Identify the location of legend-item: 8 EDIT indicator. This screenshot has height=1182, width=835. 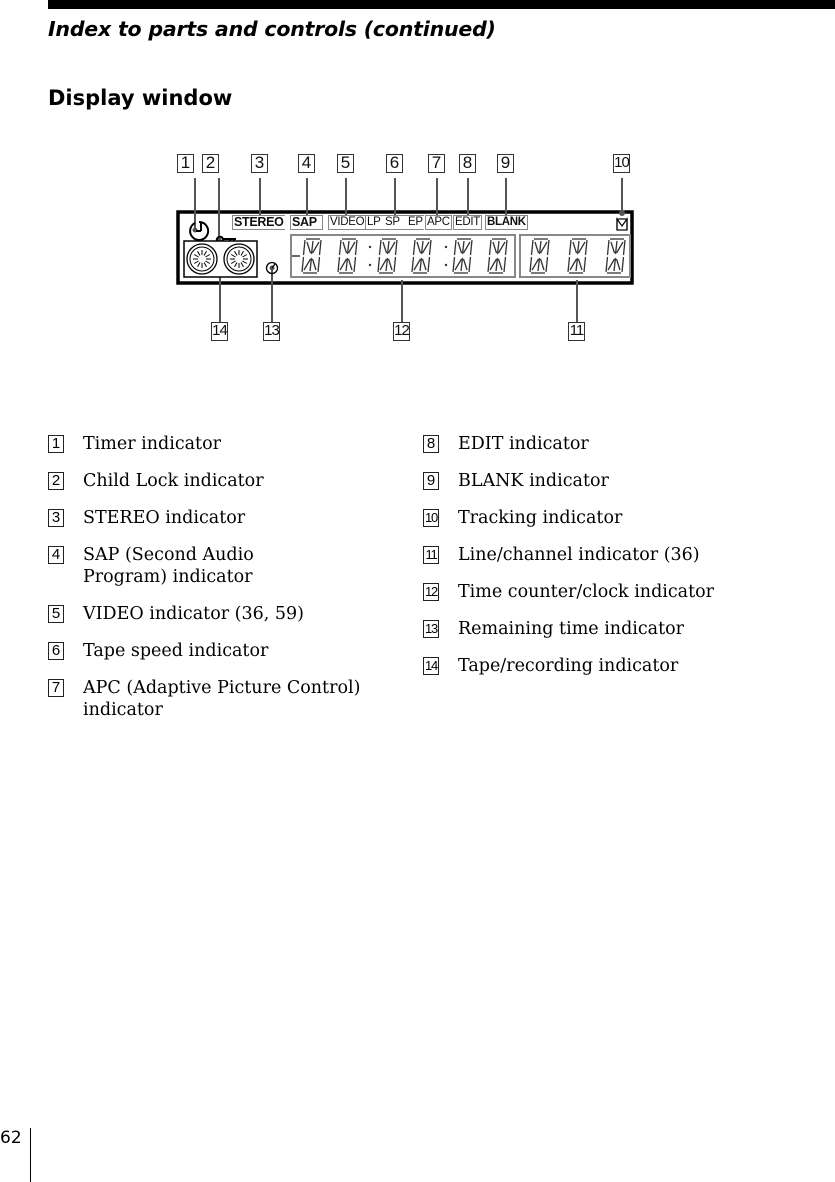
(588, 444).